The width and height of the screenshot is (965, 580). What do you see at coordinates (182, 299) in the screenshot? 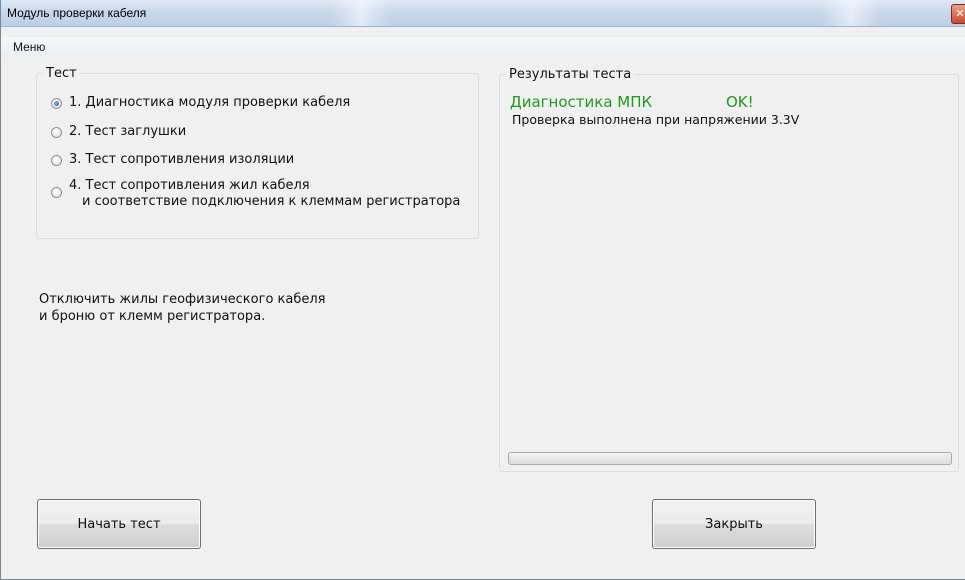
I see `instruction-line1: Отключить жилы геофизического кабеля` at bounding box center [182, 299].